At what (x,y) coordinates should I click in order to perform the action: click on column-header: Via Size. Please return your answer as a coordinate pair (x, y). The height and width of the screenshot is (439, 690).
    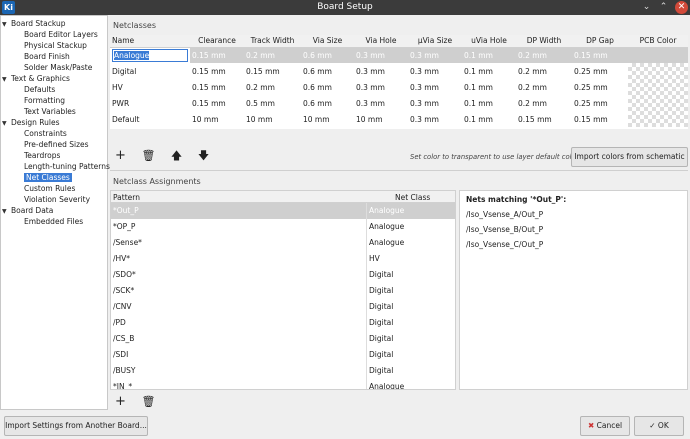
    Looking at the image, I should click on (327, 41).